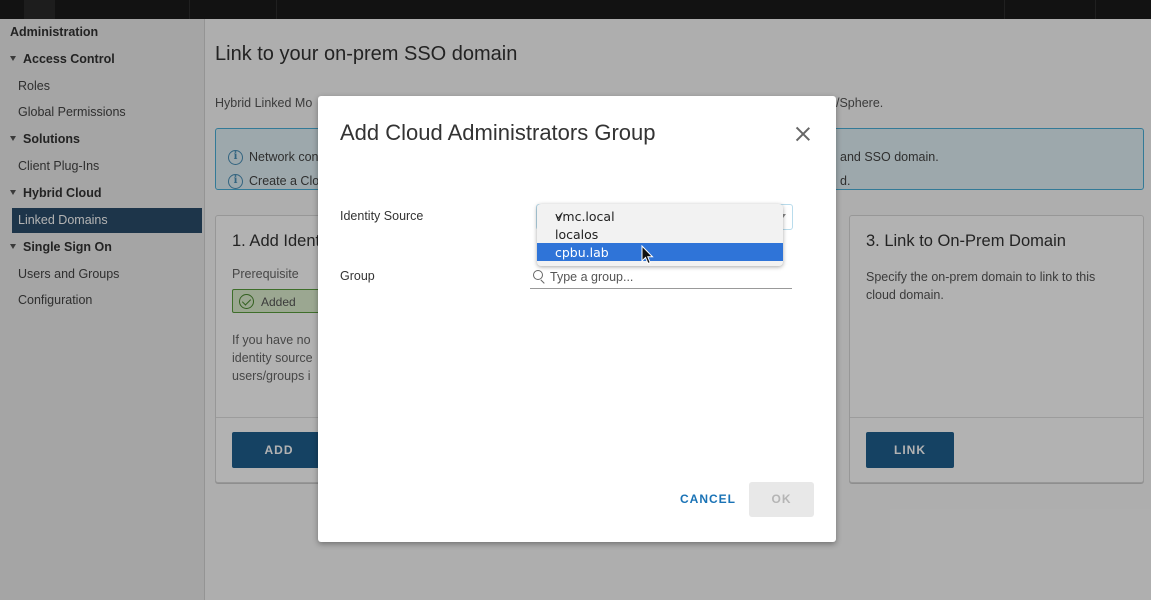 The height and width of the screenshot is (600, 1151). Describe the element at coordinates (357, 276) in the screenshot. I see `group-label: Group` at that location.